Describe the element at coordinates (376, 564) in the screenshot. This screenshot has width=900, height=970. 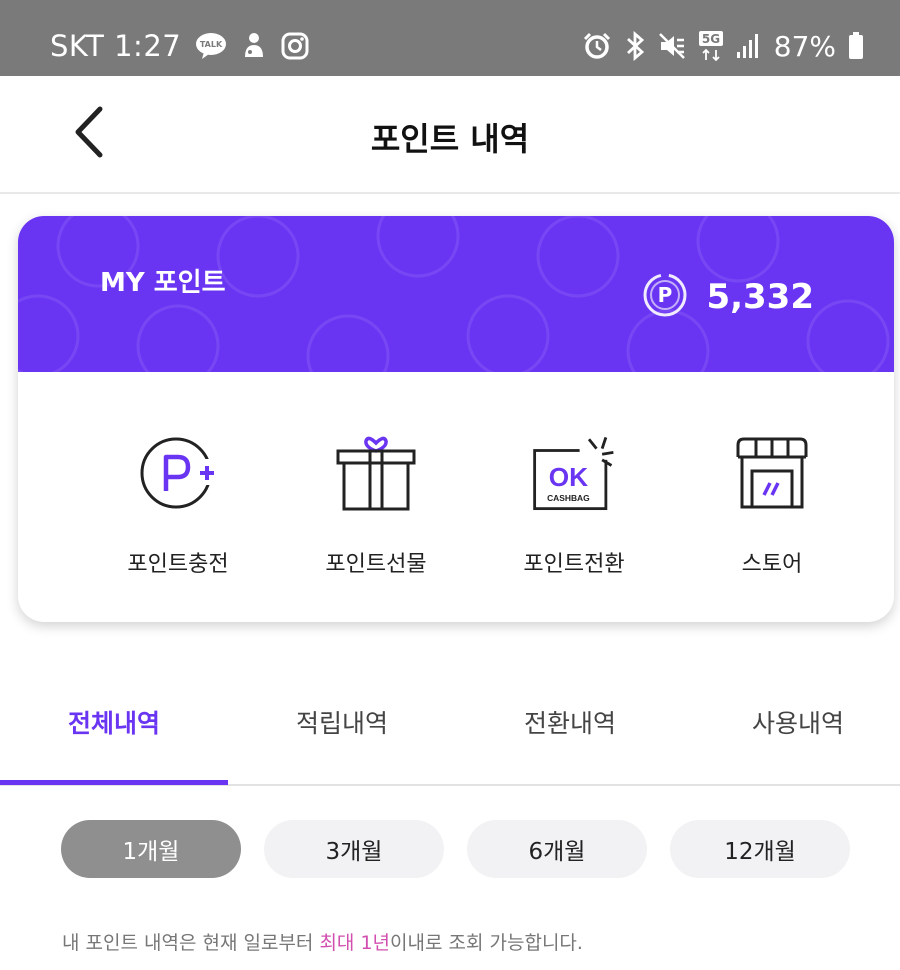
I see `point-gift-label: 포인트선물` at that location.